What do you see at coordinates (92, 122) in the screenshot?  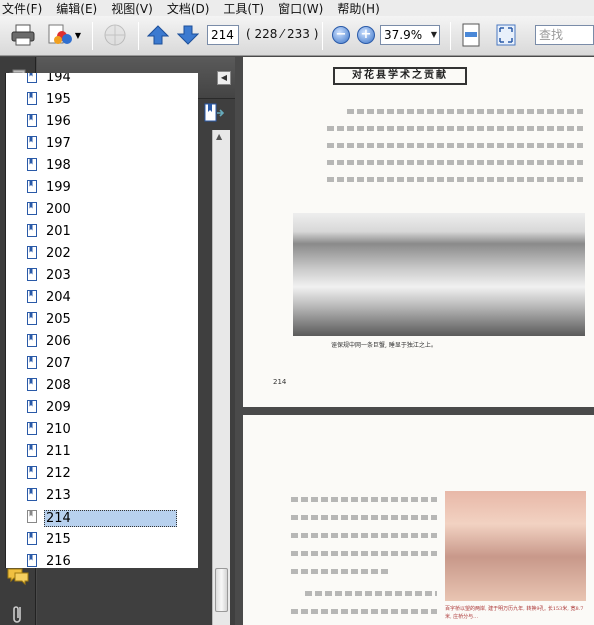 I see `bookmark-item: 196` at bounding box center [92, 122].